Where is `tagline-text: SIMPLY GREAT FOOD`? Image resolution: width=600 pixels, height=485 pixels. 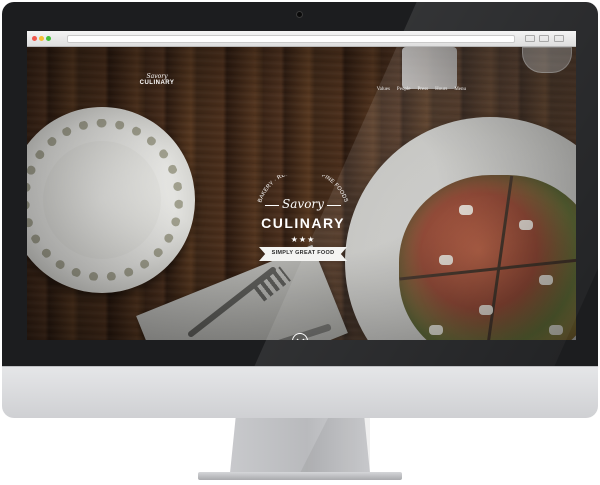
tagline-text: SIMPLY GREAT FOOD is located at coordinates (303, 253).